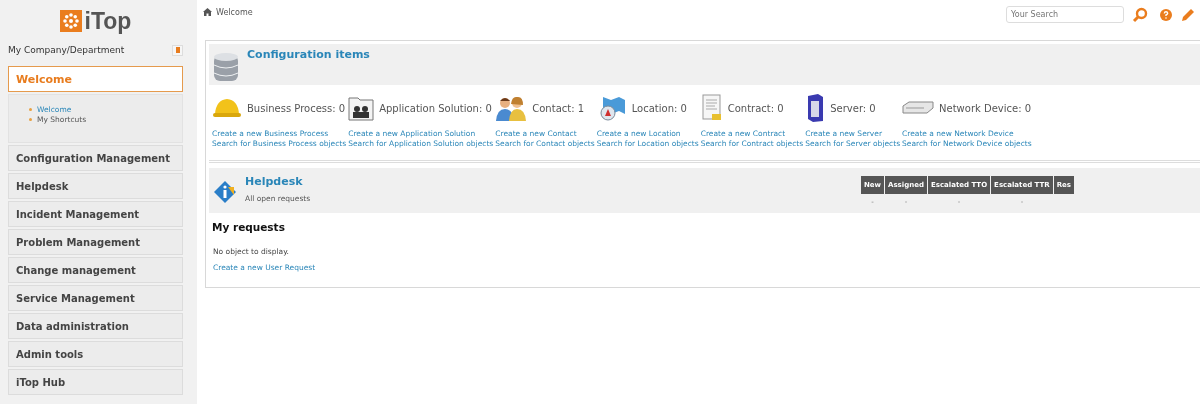 Image resolution: width=1200 pixels, height=404 pixels. Describe the element at coordinates (985, 108) in the screenshot. I see `item-count: Network Device: 0` at that location.